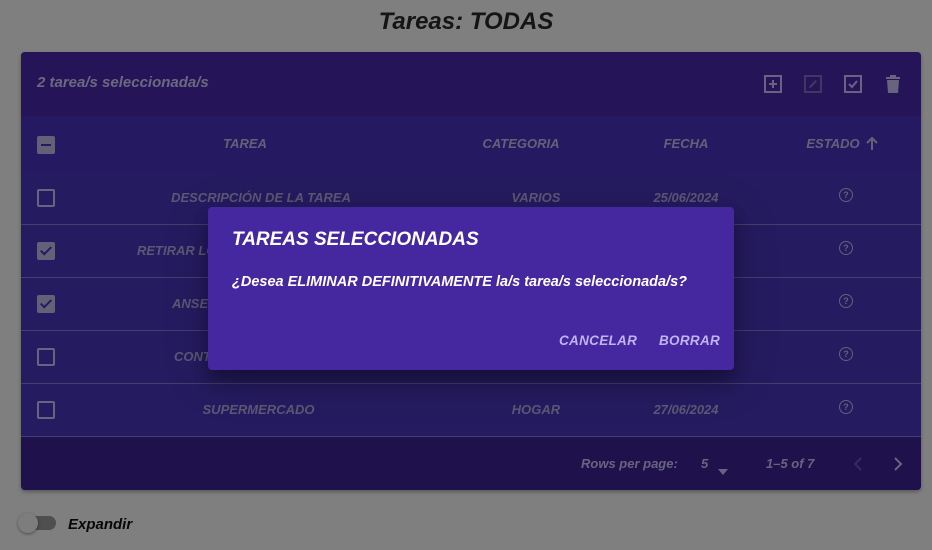 This screenshot has height=550, width=932. I want to click on dialog-title: TAREAS SELECCIONADAS, so click(355, 239).